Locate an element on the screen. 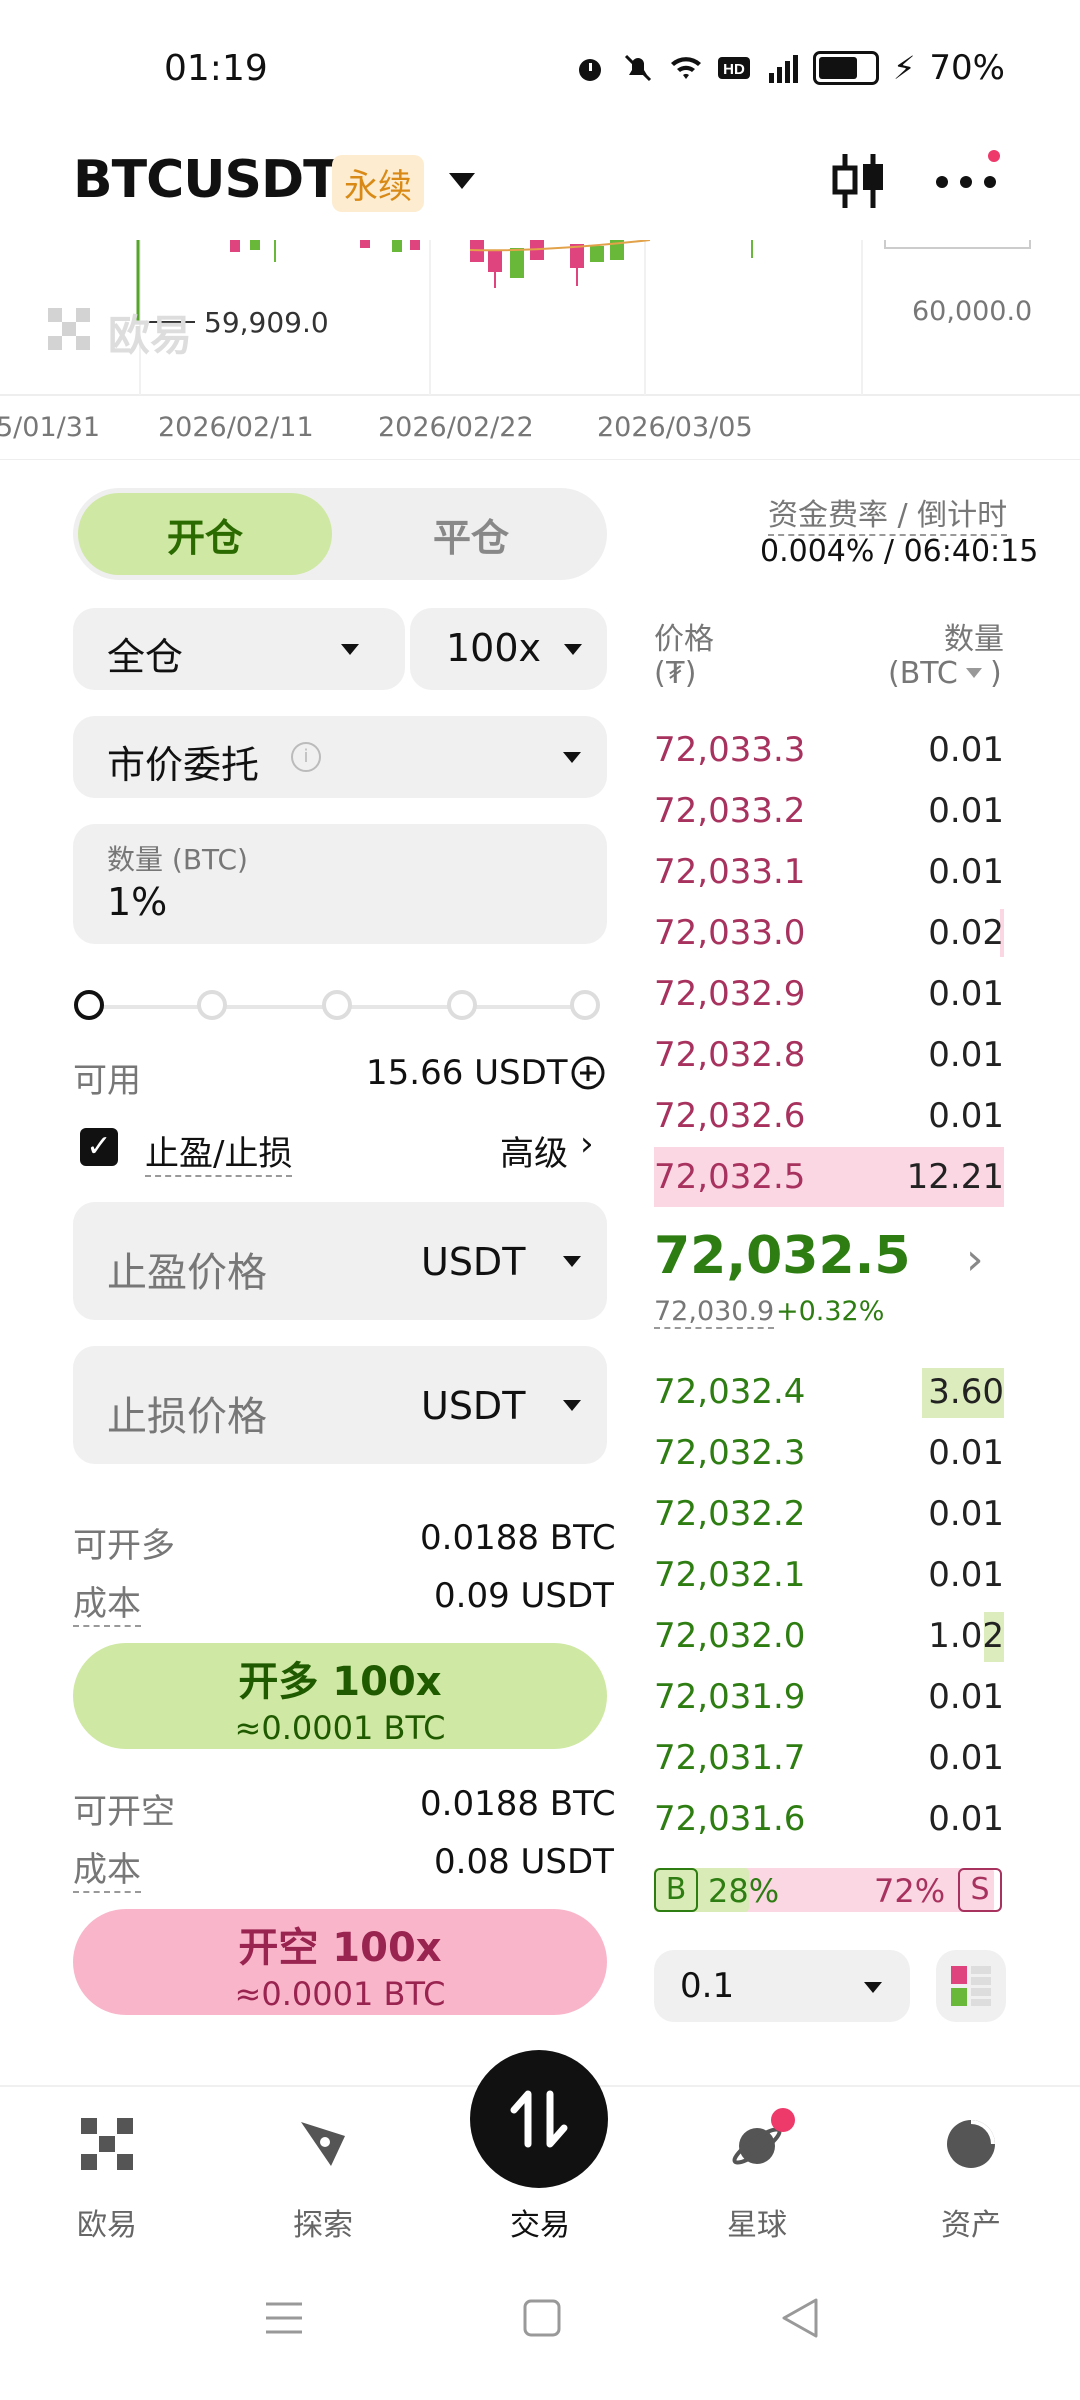 The height and width of the screenshot is (2400, 1080). nav-planet: 星球 is located at coordinates (757, 2180).